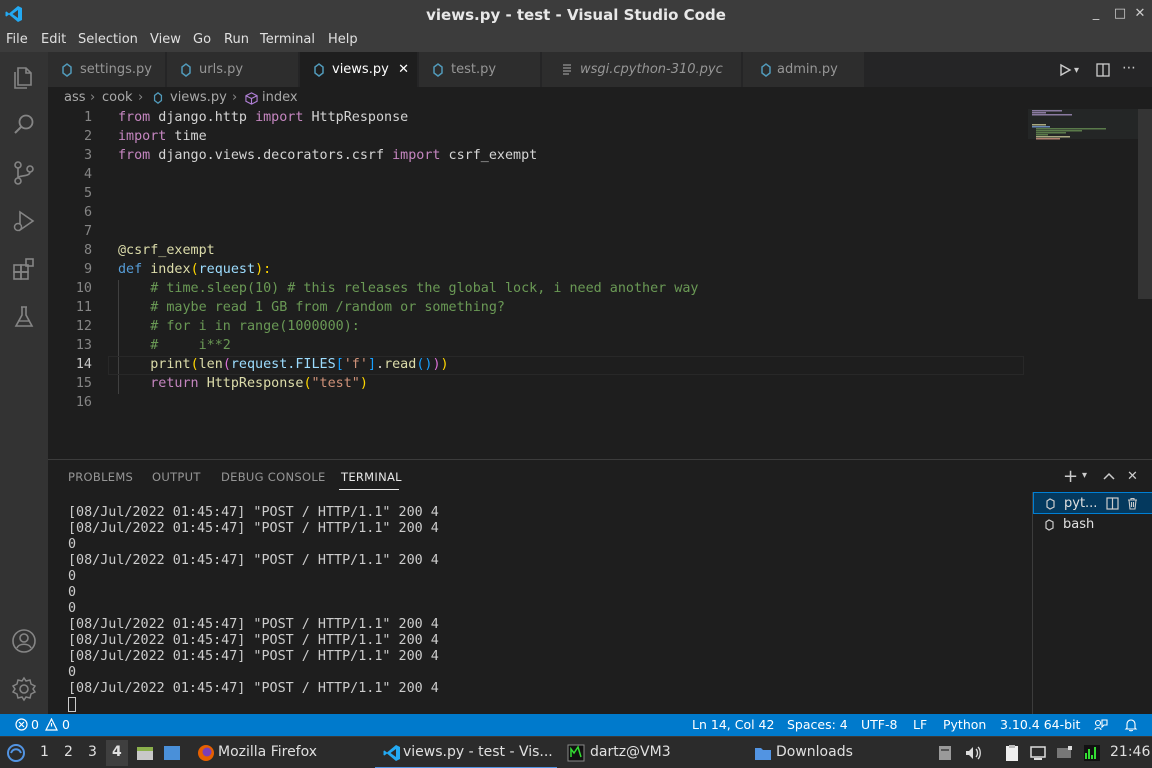 The image size is (1152, 768). What do you see at coordinates (24, 77) in the screenshot?
I see `explorer-icon` at bounding box center [24, 77].